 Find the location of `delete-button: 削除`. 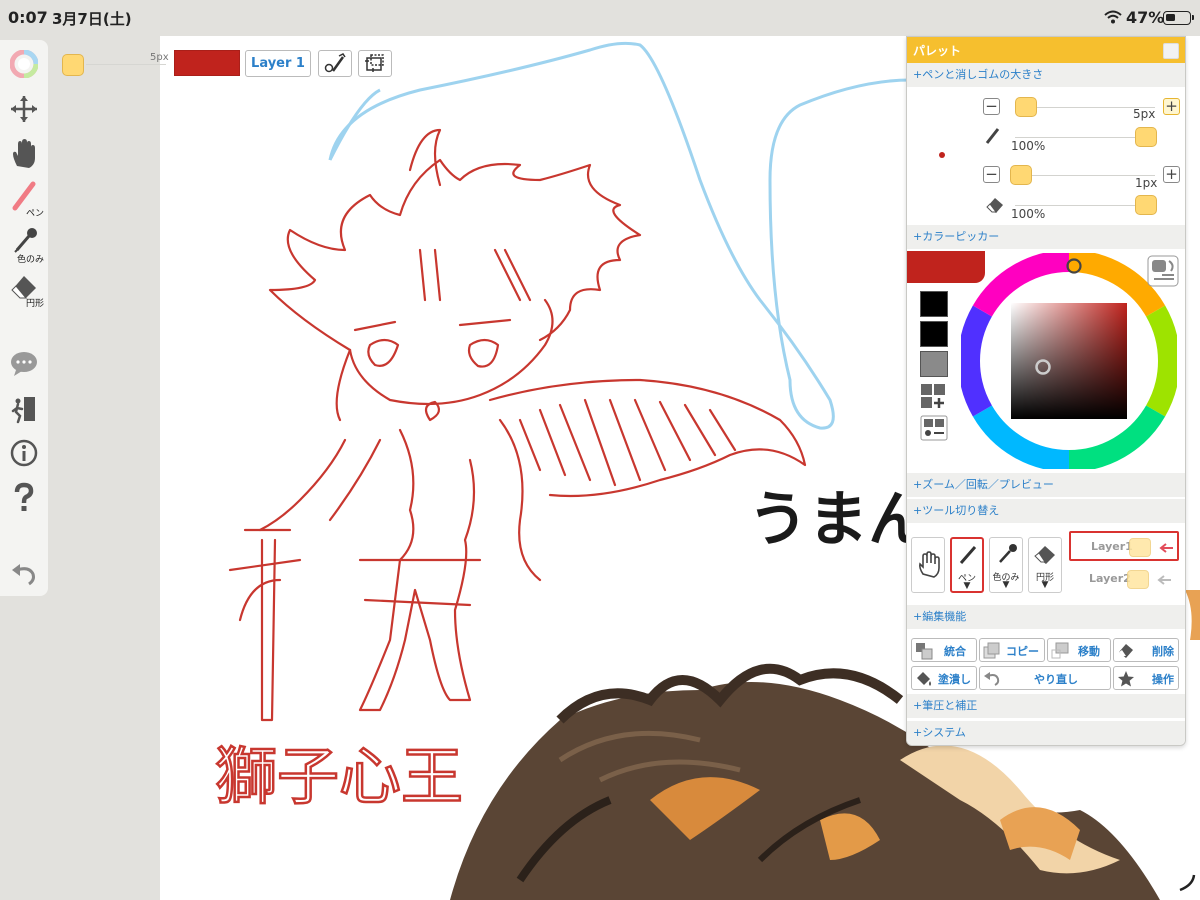

delete-button: 削除 is located at coordinates (1146, 650).